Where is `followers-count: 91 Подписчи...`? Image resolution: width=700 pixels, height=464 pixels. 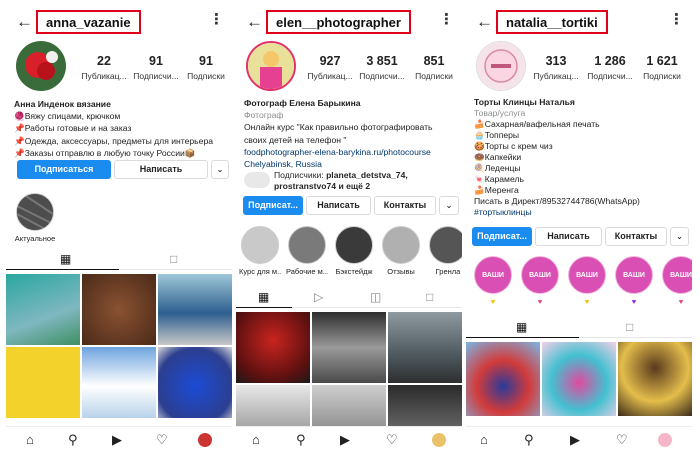 followers-count: 91 Подписчи... is located at coordinates (156, 67).